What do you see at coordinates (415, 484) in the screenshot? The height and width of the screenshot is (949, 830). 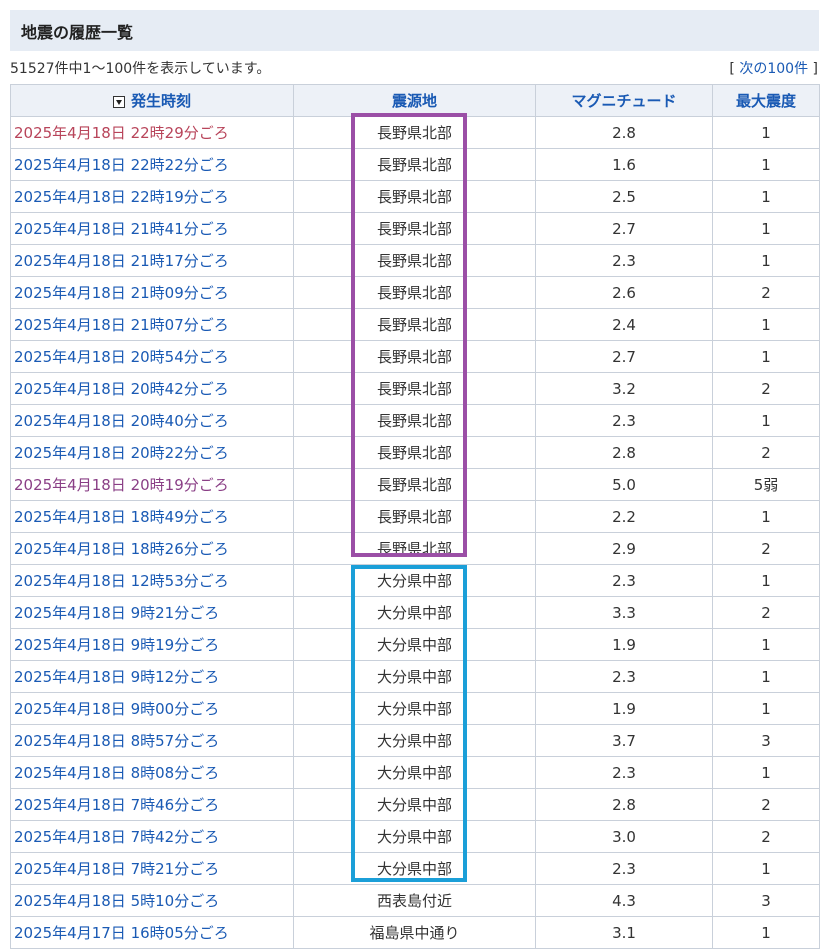 I see `table-row: 2025年4月18日 20時19分ごろ 長野県北部 5.0 5弱` at bounding box center [415, 484].